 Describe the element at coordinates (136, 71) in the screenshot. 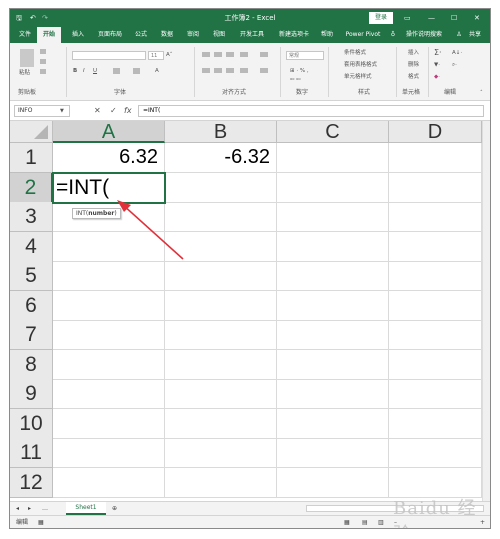

I see `fill-color-icon` at that location.